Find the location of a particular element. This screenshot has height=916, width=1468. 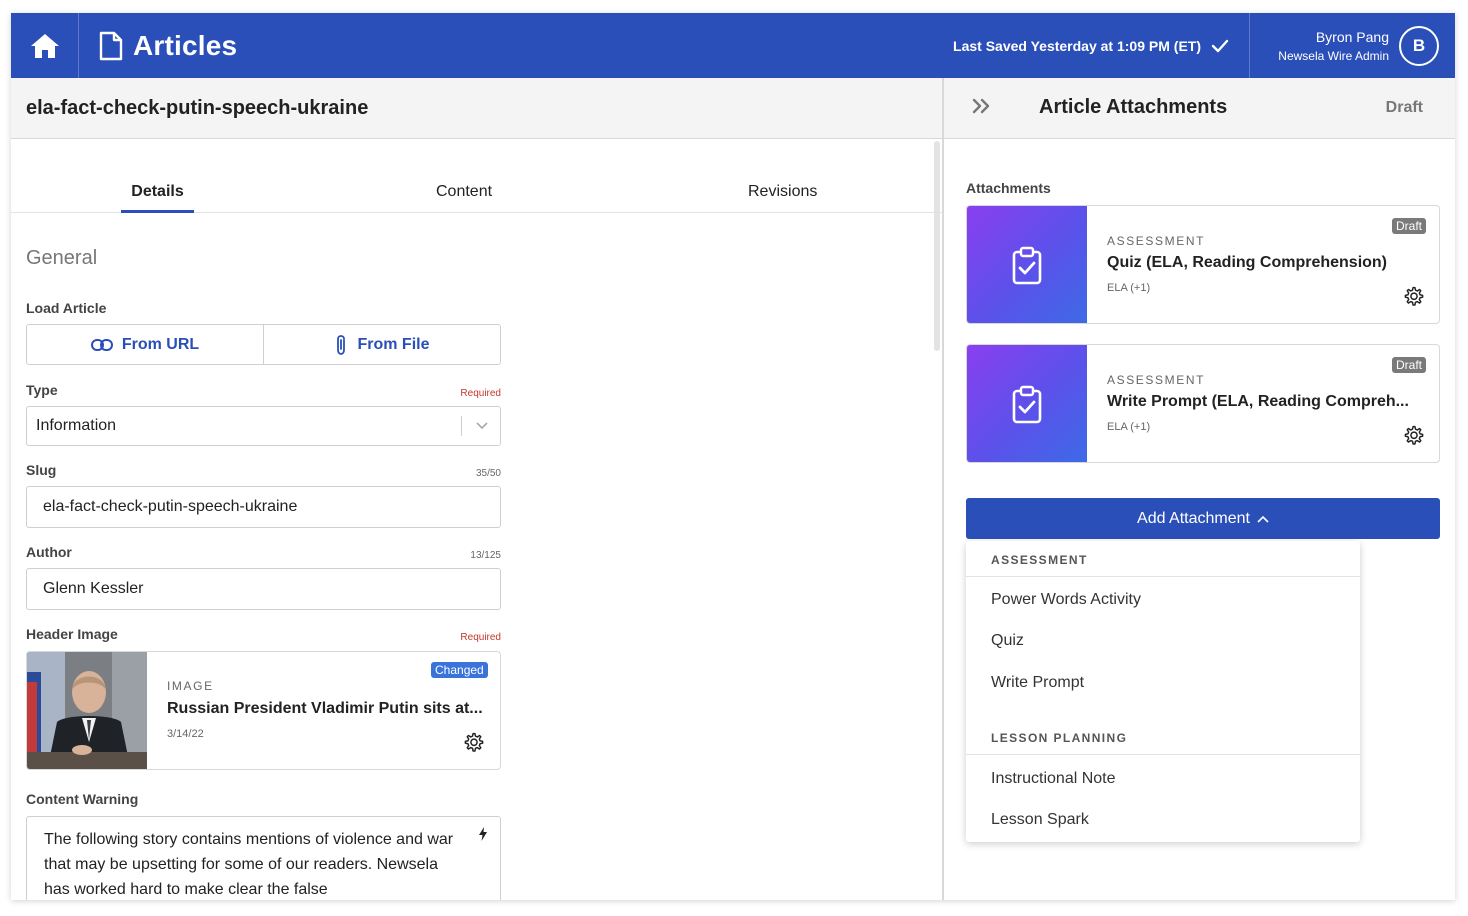

user-menu: Byron Pang Newsela Wire Admin B is located at coordinates (1352, 45).